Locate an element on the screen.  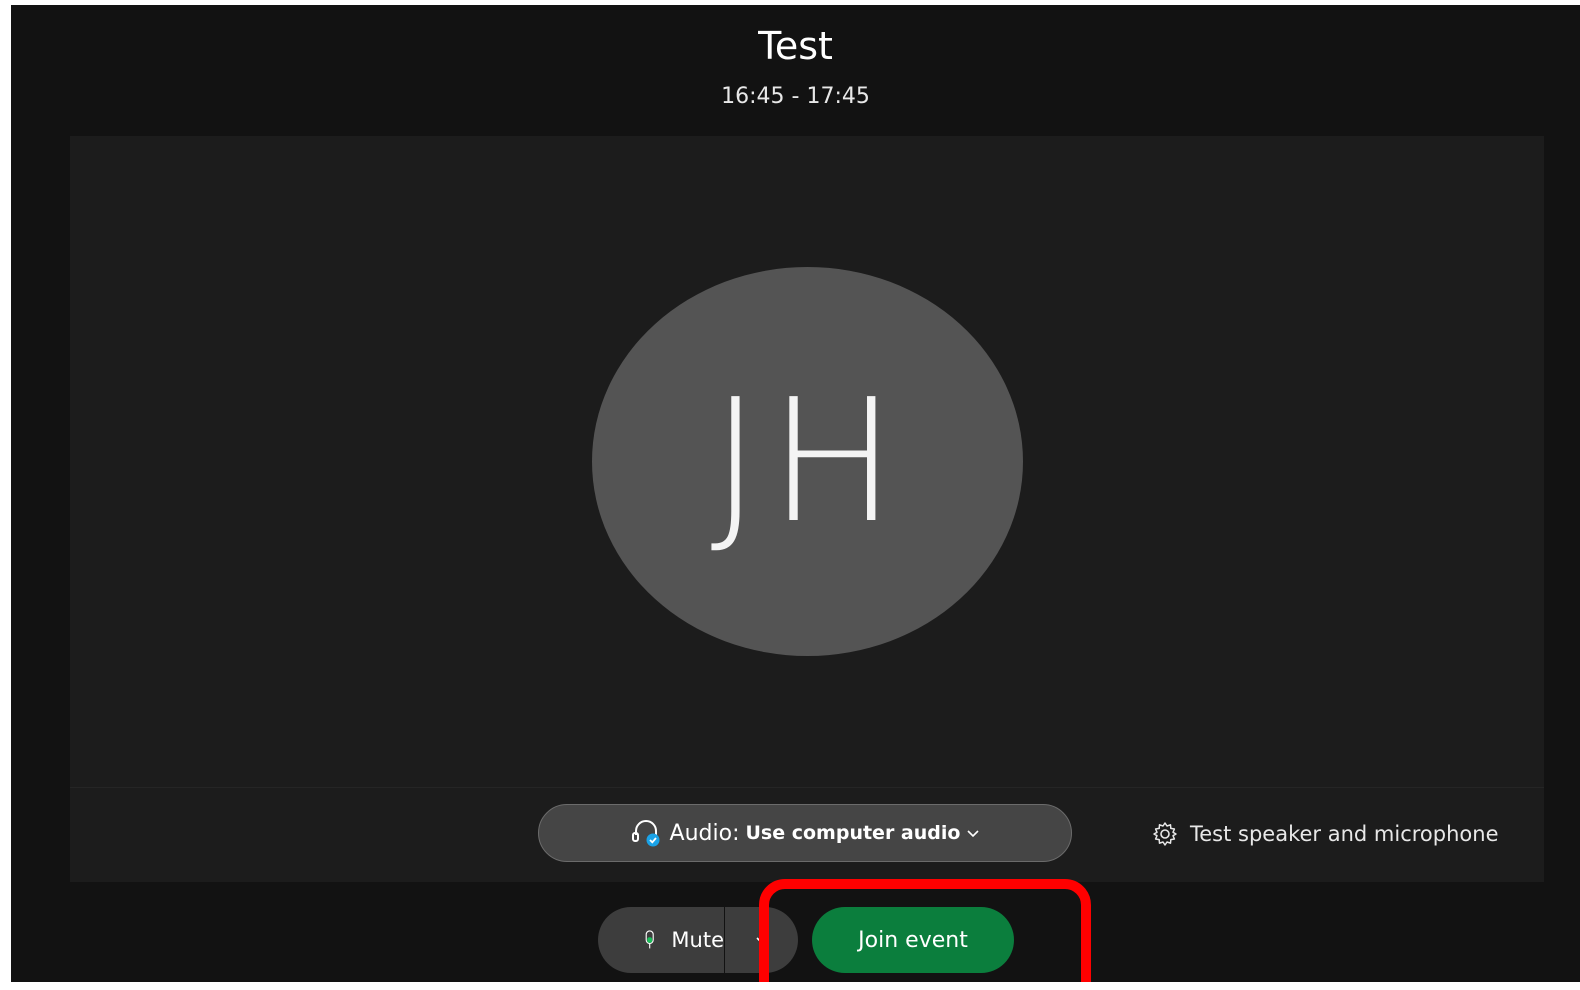
test-link-label: Test speaker and microphone is located at coordinates (1344, 834).